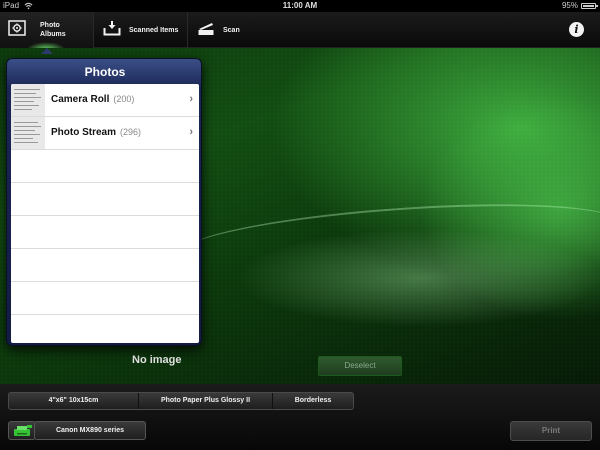  Describe the element at coordinates (47, 33) in the screenshot. I see `tab-photo-albums: Photo Albums` at that location.